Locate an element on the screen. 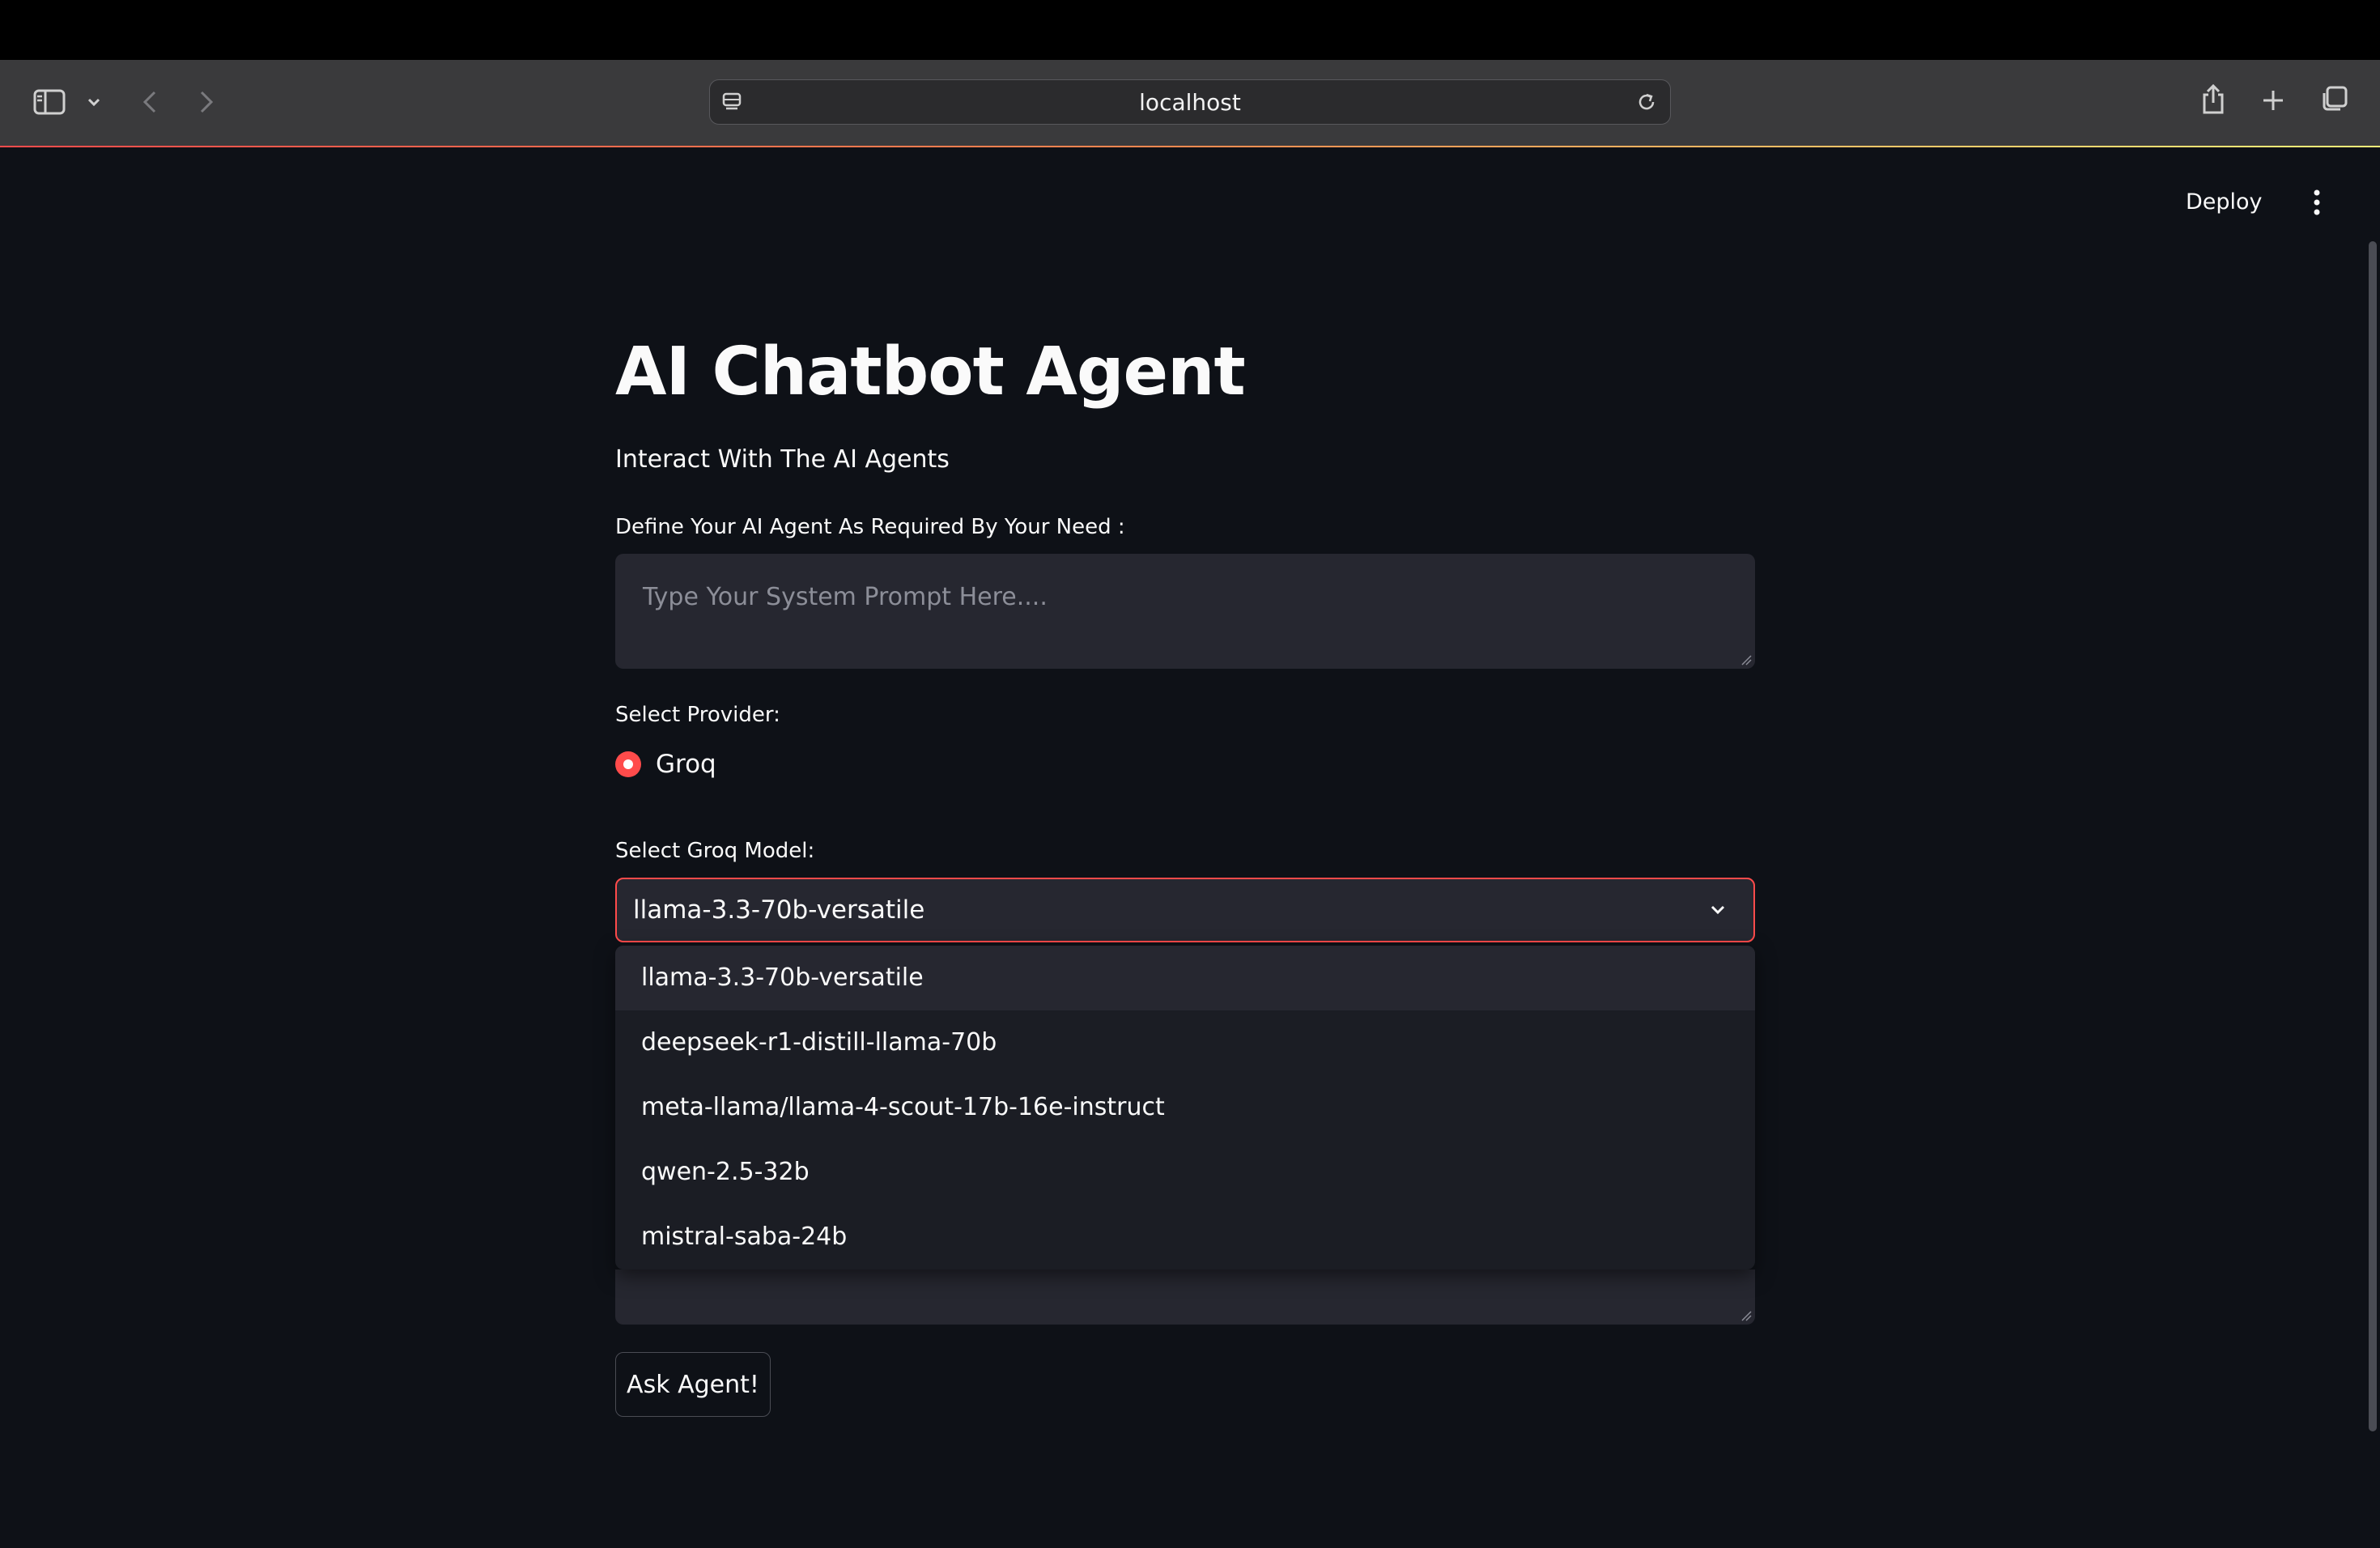  forward-arrow-icon is located at coordinates (206, 102).